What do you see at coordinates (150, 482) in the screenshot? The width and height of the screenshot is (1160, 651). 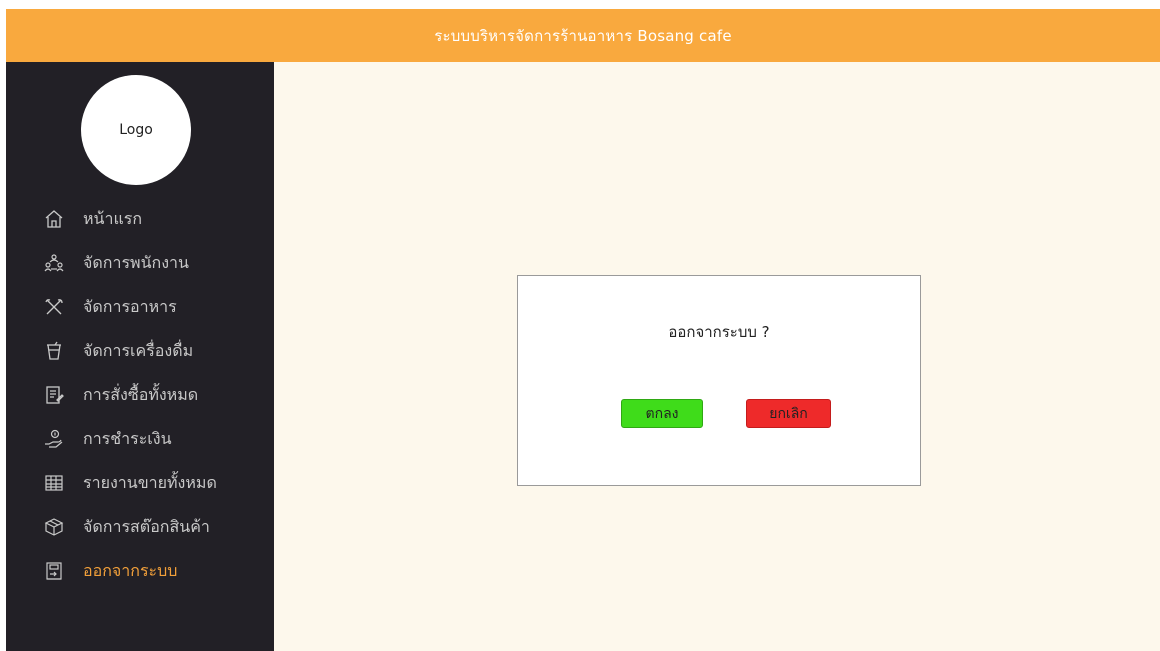 I see `sidebar-item-label: รายงานขายทั้งหมด` at bounding box center [150, 482].